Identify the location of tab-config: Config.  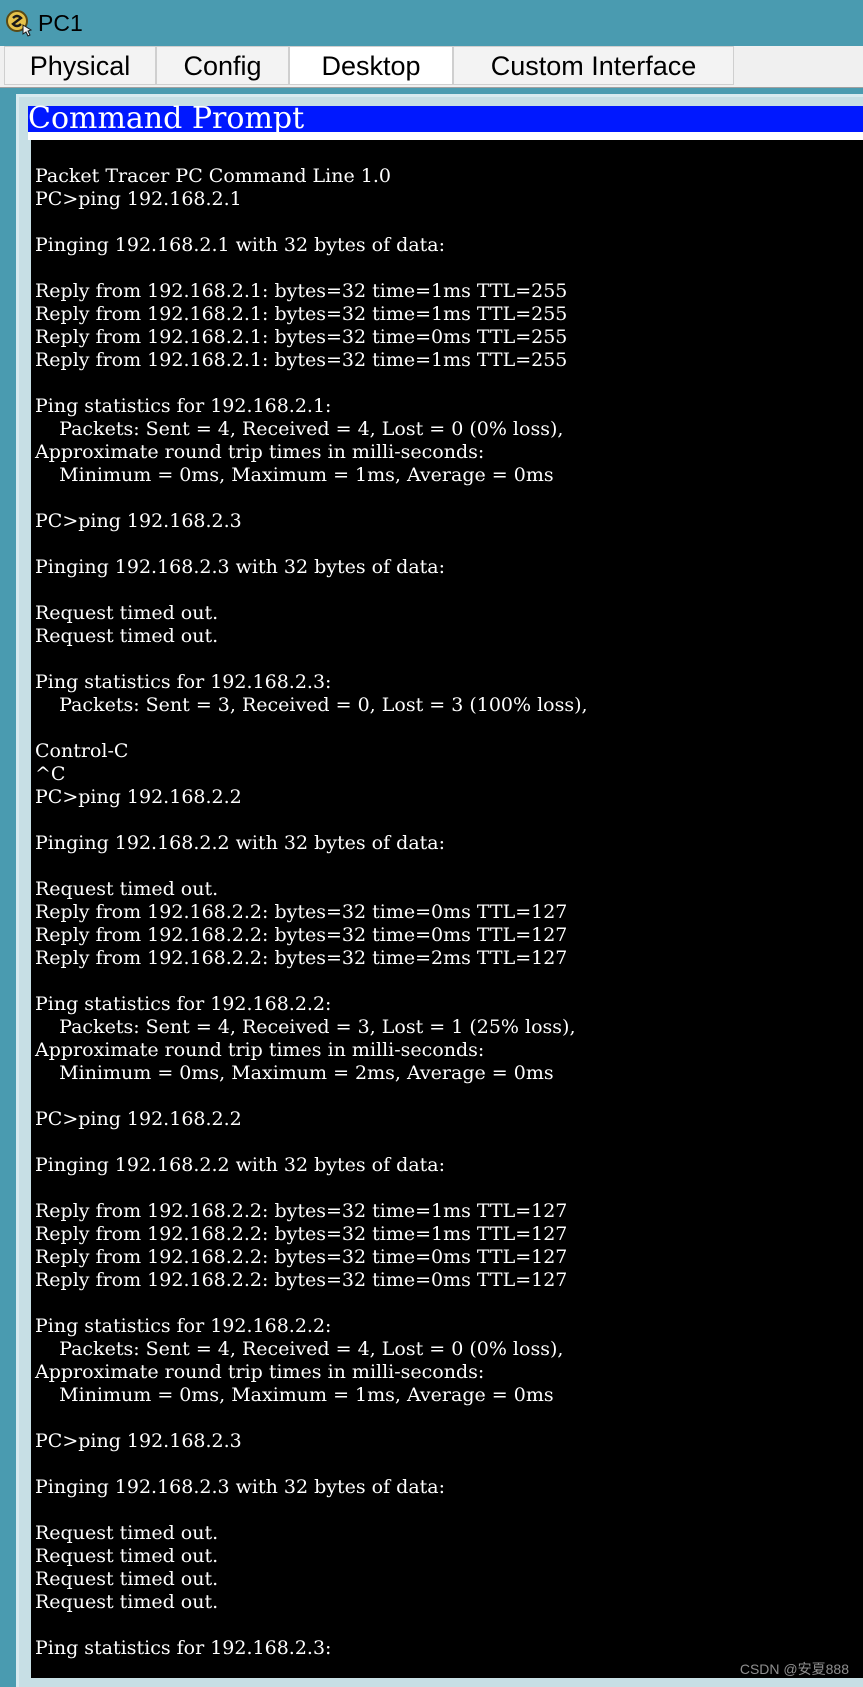
(222, 65).